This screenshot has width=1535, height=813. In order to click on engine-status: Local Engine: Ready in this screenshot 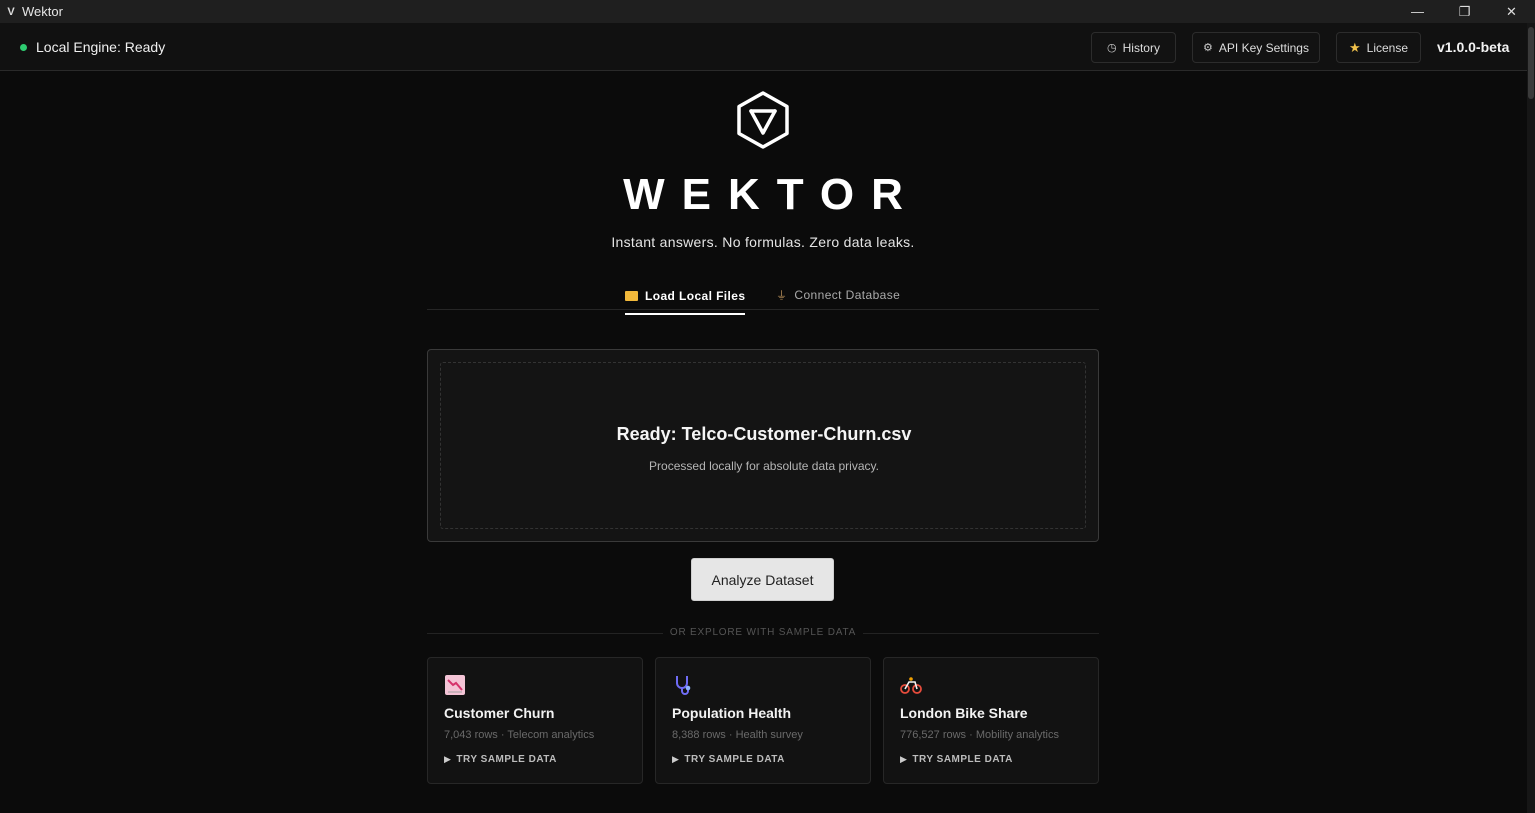, I will do `click(92, 47)`.